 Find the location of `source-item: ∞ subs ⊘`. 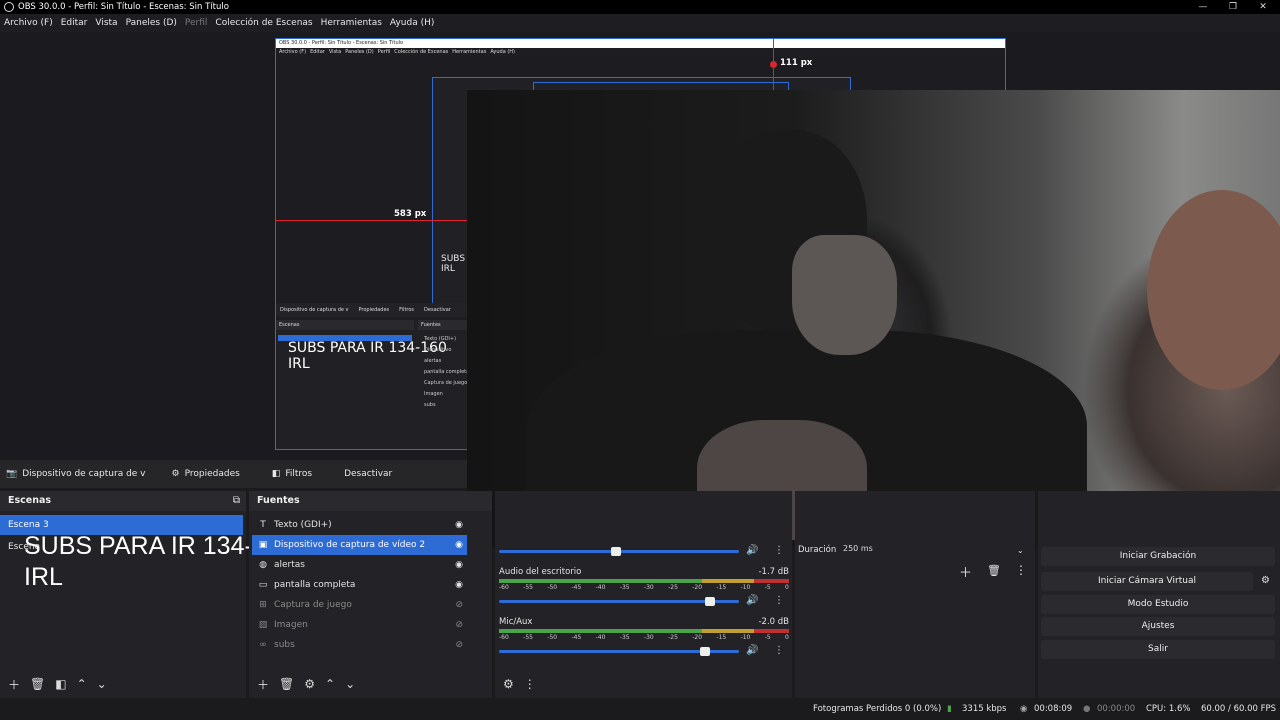

source-item: ∞ subs ⊘ is located at coordinates (359, 645).